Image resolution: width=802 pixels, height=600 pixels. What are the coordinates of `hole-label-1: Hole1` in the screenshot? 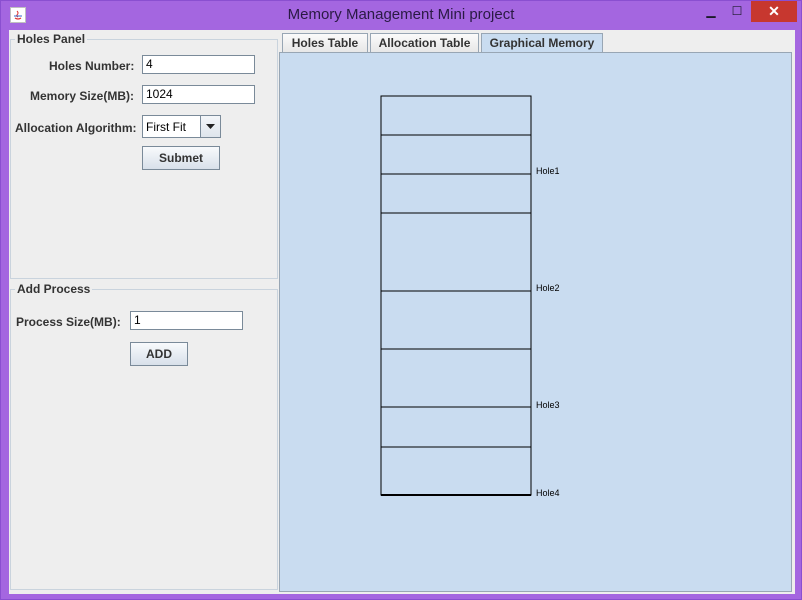 It's located at (548, 171).